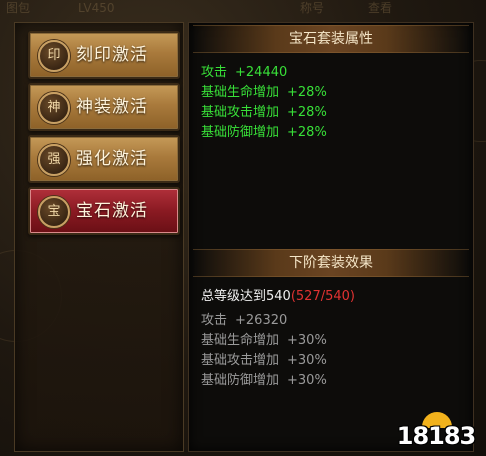  What do you see at coordinates (322, 296) in the screenshot?
I see `requirement-progress: (527/540)` at bounding box center [322, 296].